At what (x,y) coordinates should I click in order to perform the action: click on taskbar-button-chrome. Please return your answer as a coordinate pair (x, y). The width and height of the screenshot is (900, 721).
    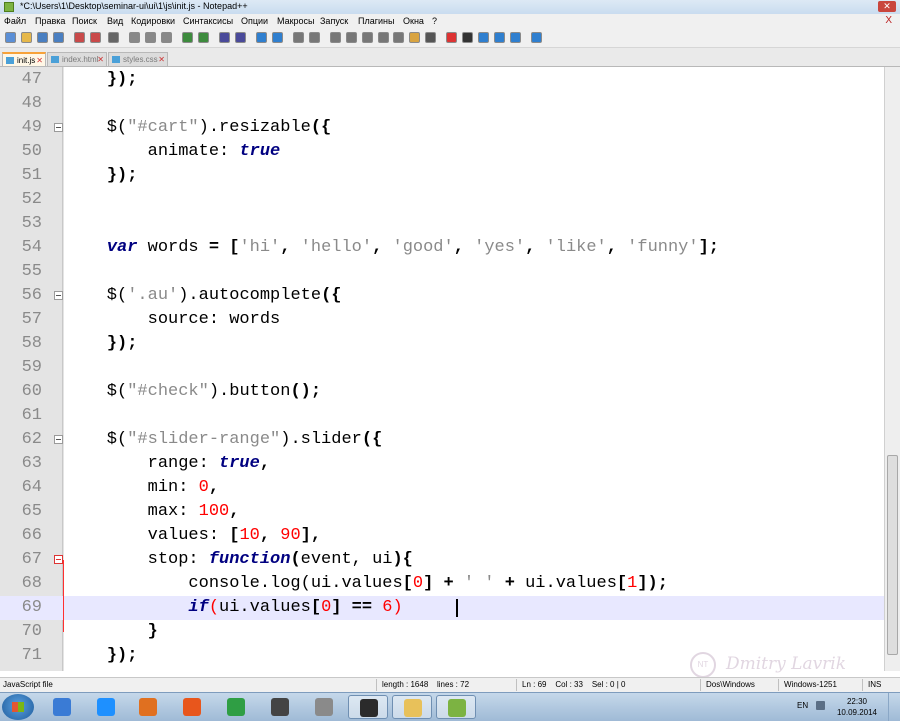
    Looking at the image, I should click on (236, 707).